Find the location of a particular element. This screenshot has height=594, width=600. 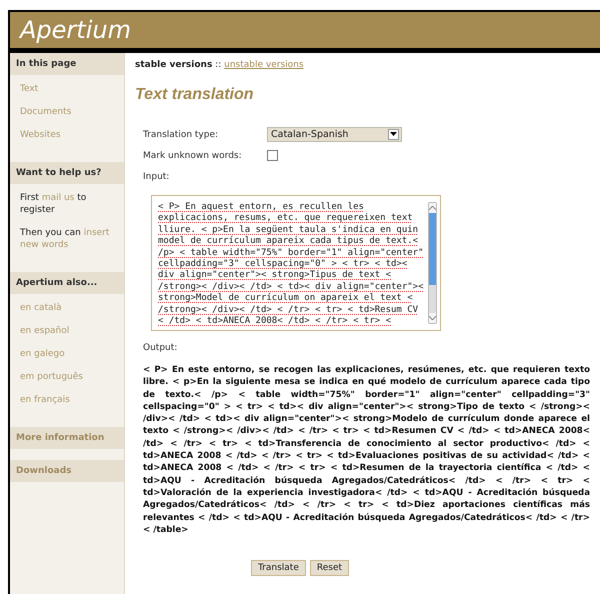

inline-link: new words is located at coordinates (44, 245).